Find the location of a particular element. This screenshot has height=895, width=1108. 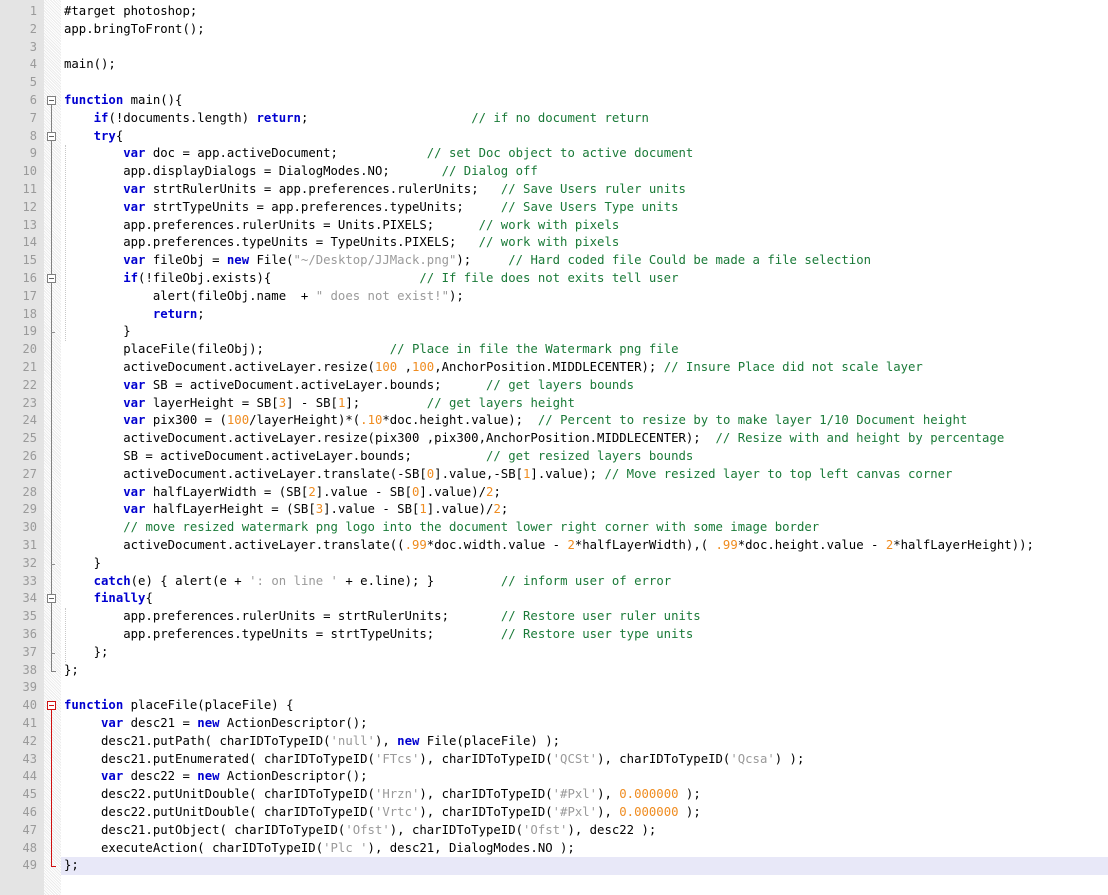

token-str: ': on line ' is located at coordinates (293, 580).